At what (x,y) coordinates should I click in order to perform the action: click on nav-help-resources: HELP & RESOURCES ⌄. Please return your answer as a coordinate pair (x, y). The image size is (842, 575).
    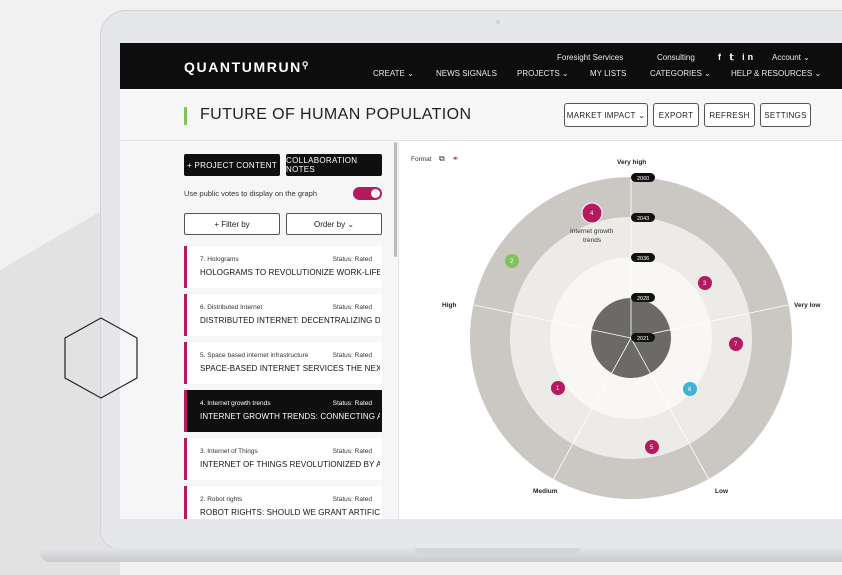
    Looking at the image, I should click on (776, 73).